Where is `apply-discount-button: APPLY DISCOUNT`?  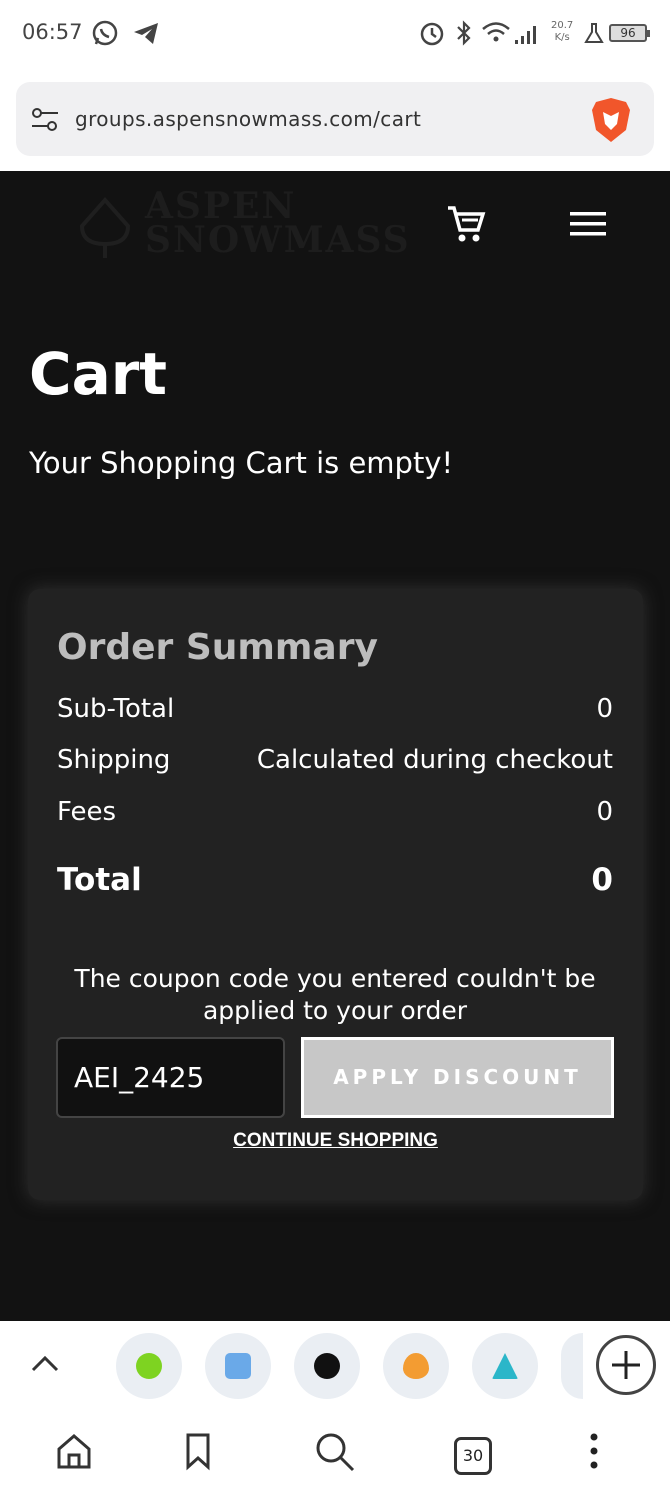 apply-discount-button: APPLY DISCOUNT is located at coordinates (457, 1077).